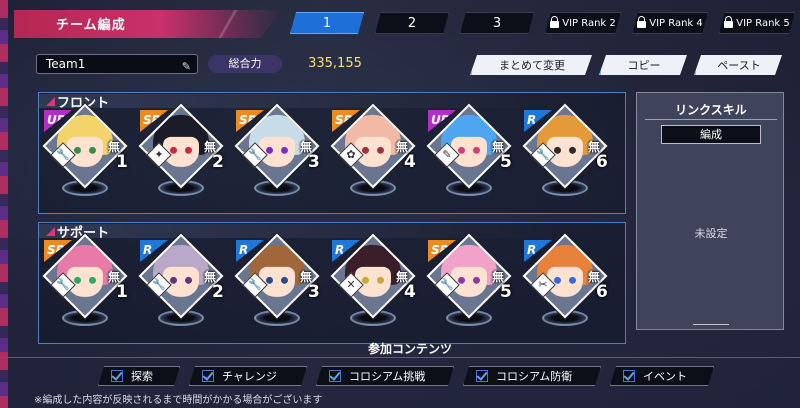 This screenshot has width=800, height=408. I want to click on team-name-field: Team1 ✎, so click(117, 64).